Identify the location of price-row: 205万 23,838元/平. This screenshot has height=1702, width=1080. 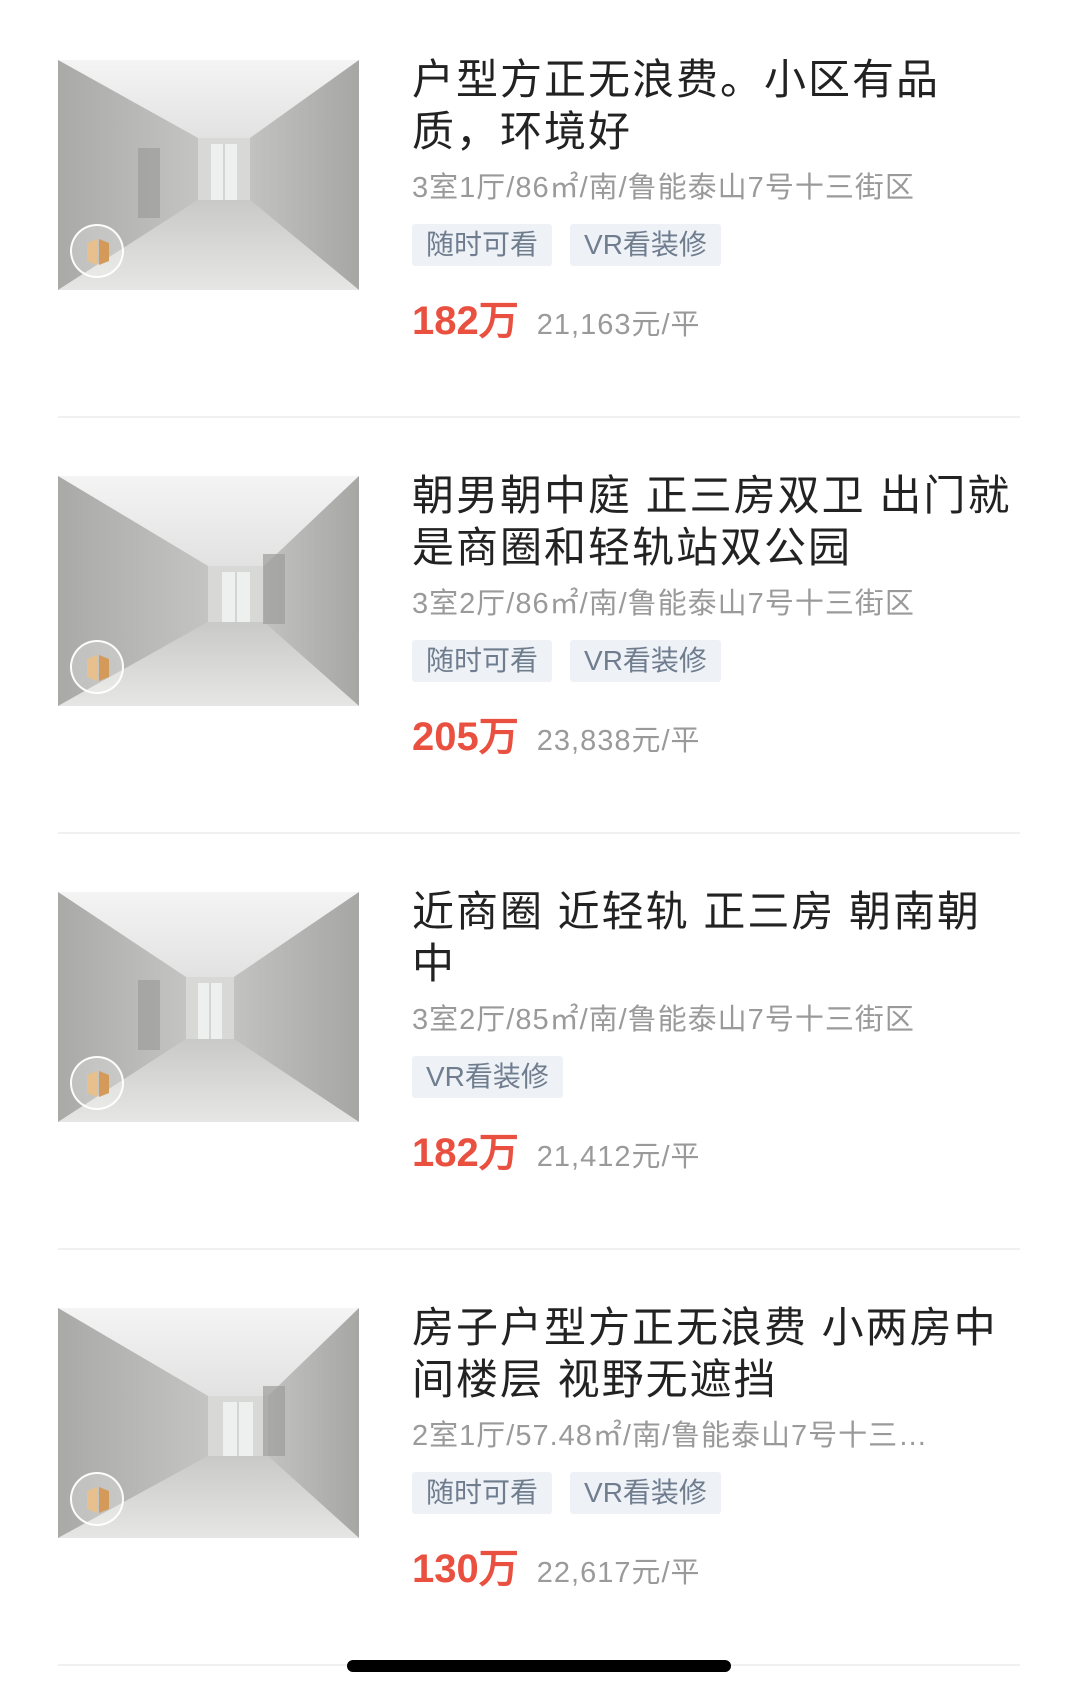
(712, 733).